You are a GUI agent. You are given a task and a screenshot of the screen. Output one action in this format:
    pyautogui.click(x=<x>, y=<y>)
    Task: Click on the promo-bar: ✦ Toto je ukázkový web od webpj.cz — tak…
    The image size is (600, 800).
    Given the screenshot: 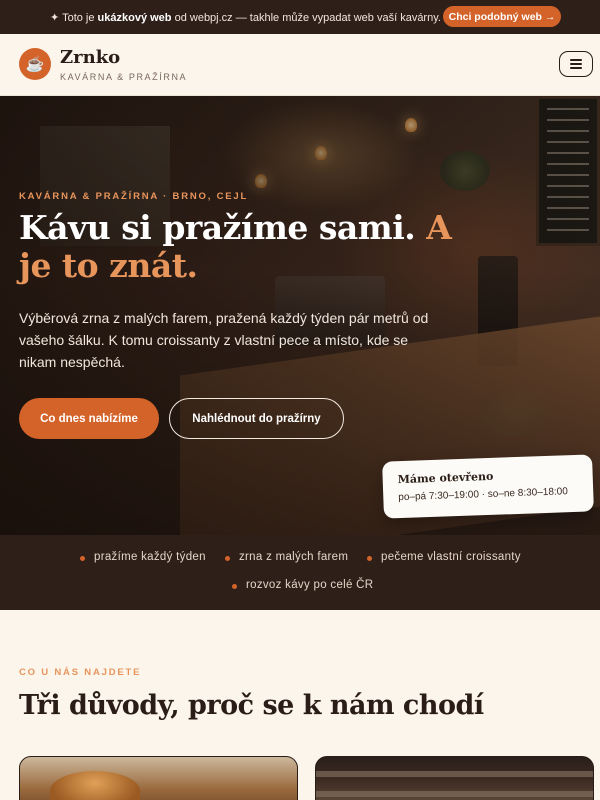 What is the action you would take?
    pyautogui.click(x=300, y=17)
    